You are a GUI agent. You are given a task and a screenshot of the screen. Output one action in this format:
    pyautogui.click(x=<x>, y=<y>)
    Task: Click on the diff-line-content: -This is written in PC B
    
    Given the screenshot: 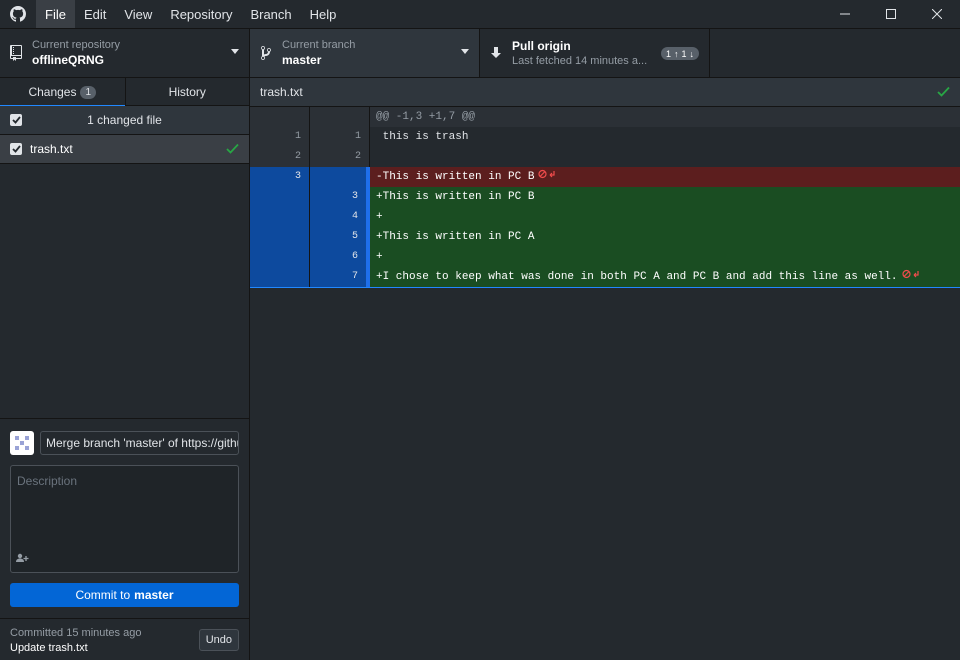 What is the action you would take?
    pyautogui.click(x=455, y=177)
    